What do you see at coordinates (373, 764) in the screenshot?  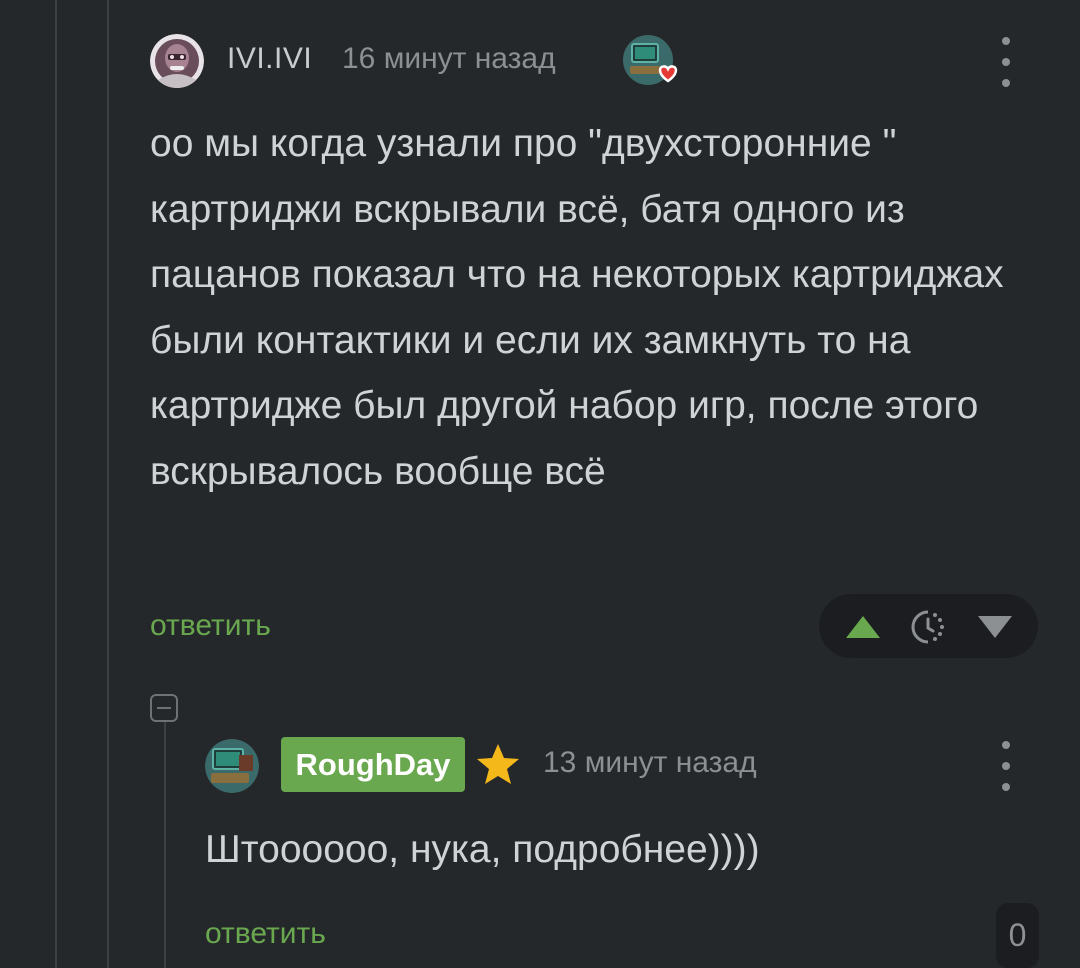 I see `username-badge: RoughDay` at bounding box center [373, 764].